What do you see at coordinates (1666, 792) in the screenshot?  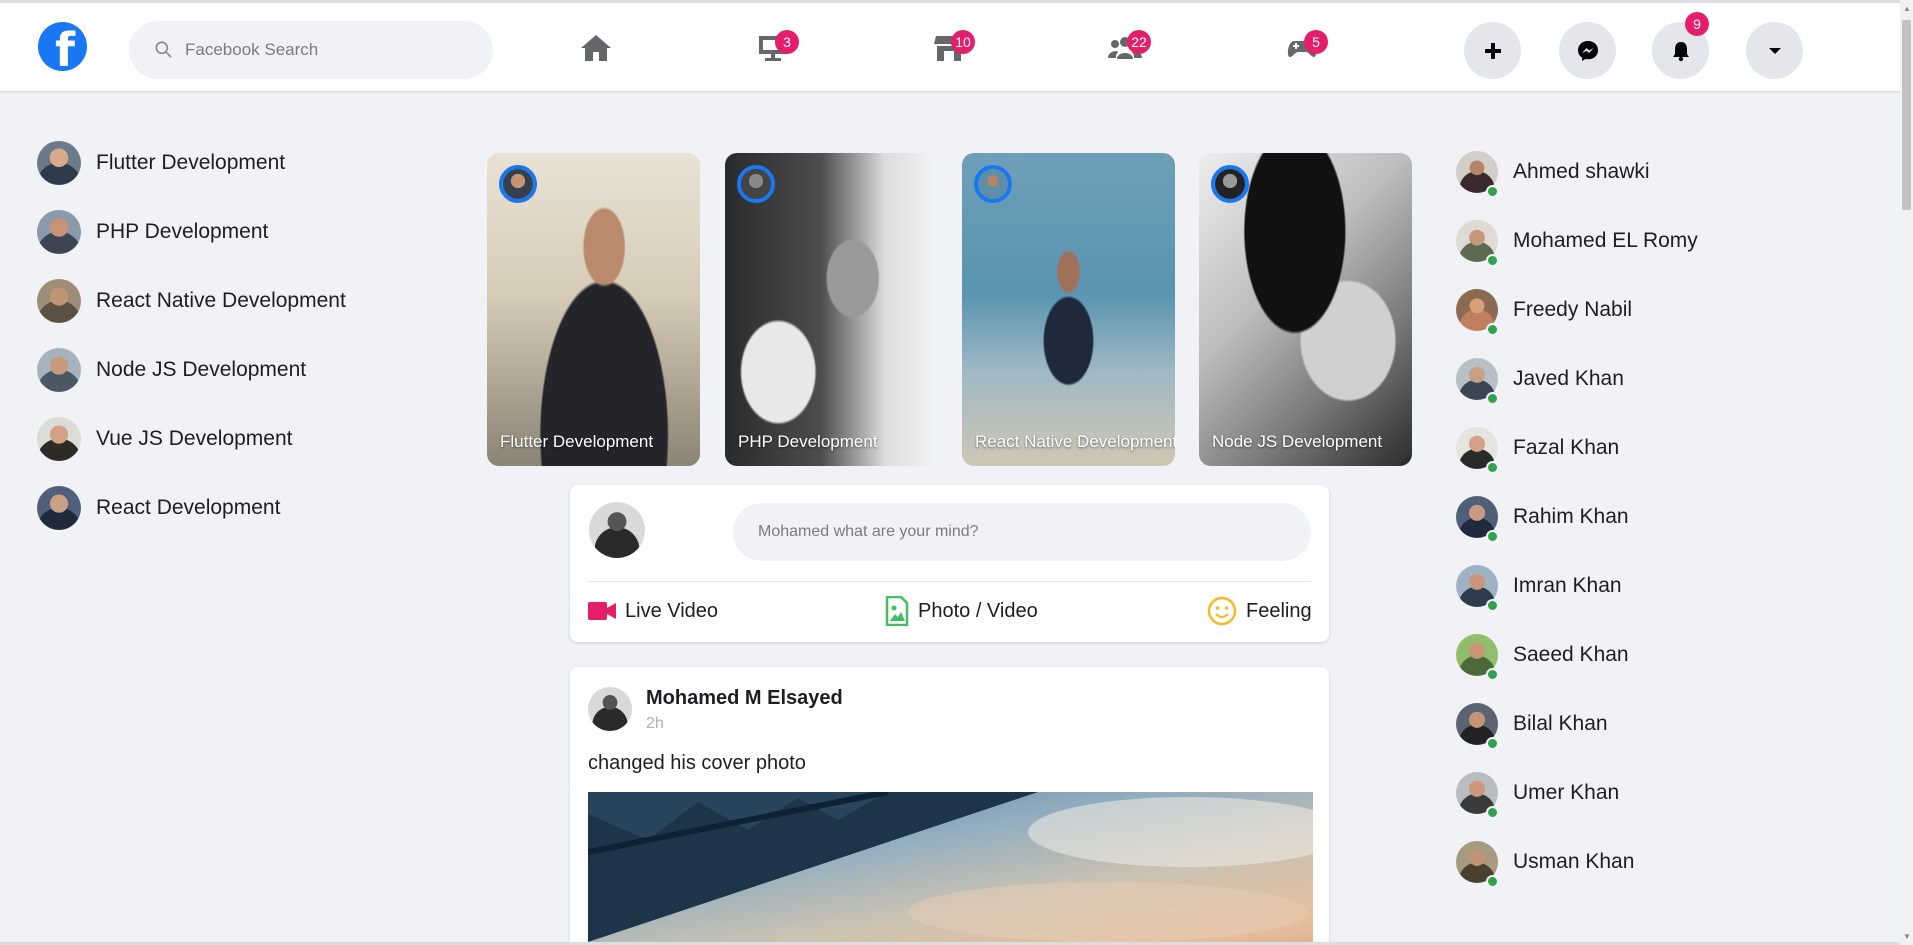 I see `contact-item: Umer Khan` at bounding box center [1666, 792].